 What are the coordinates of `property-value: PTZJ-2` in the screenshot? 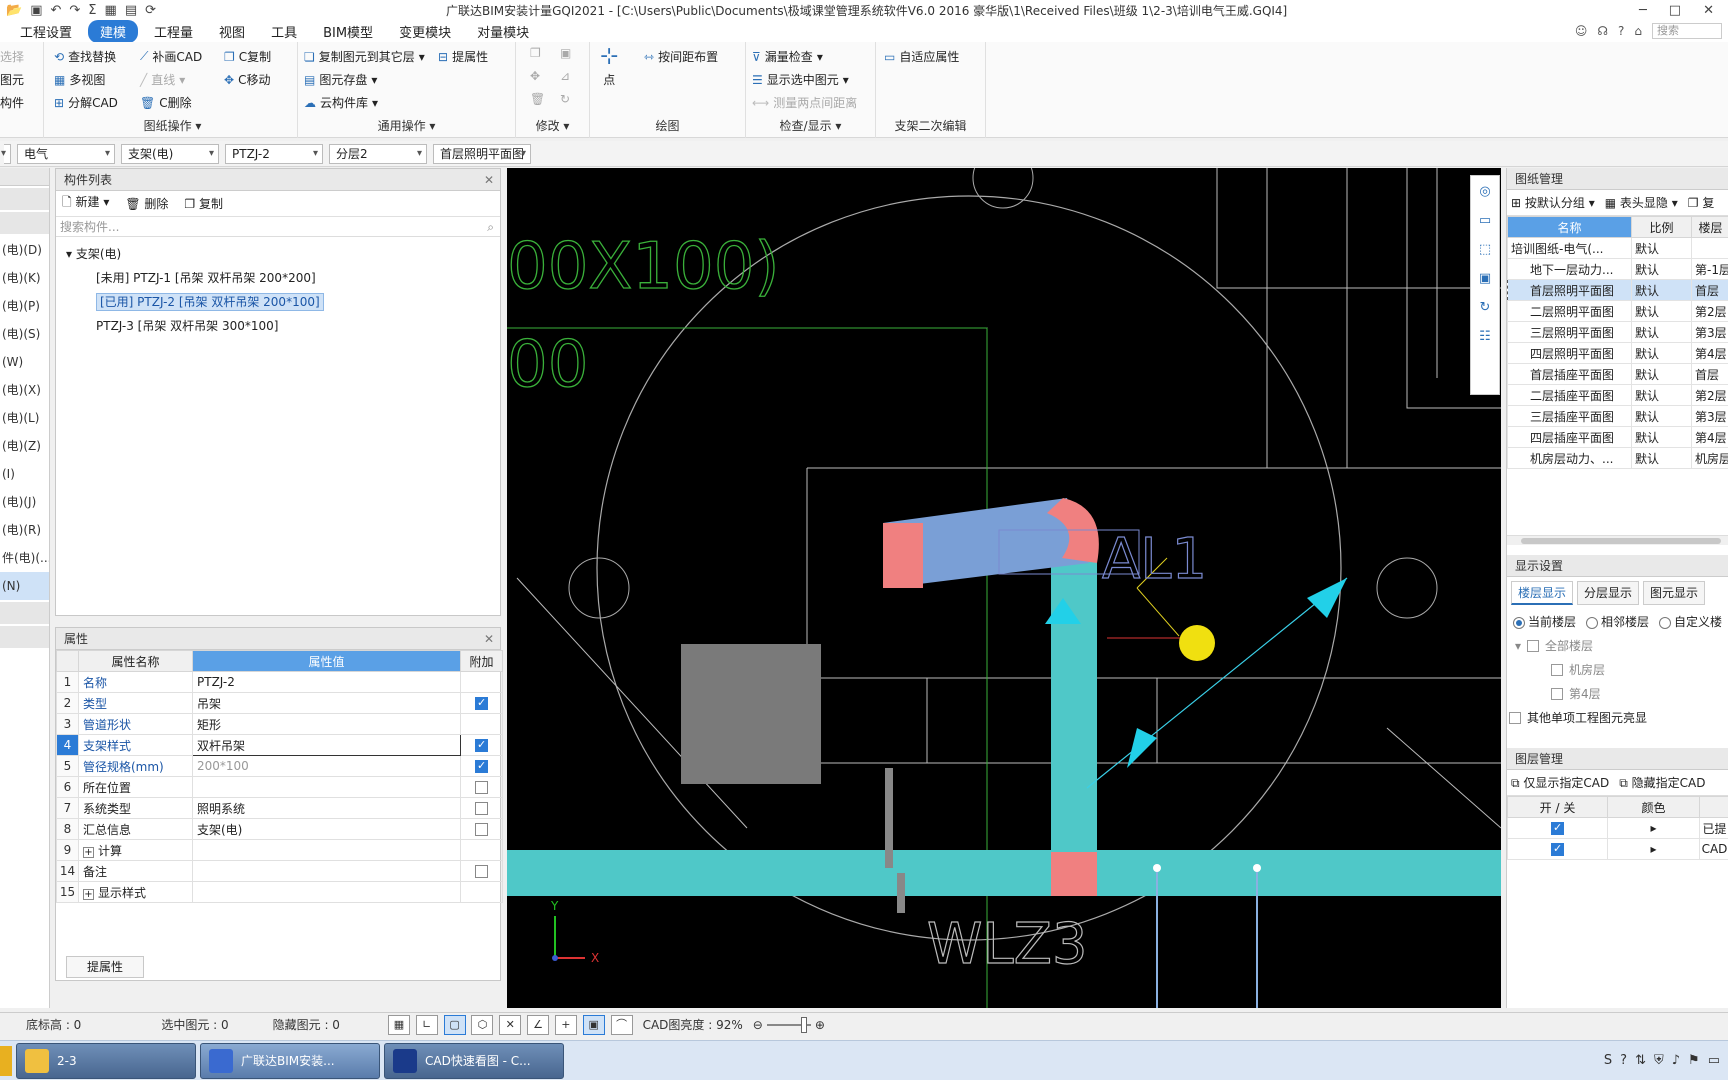 It's located at (326, 682).